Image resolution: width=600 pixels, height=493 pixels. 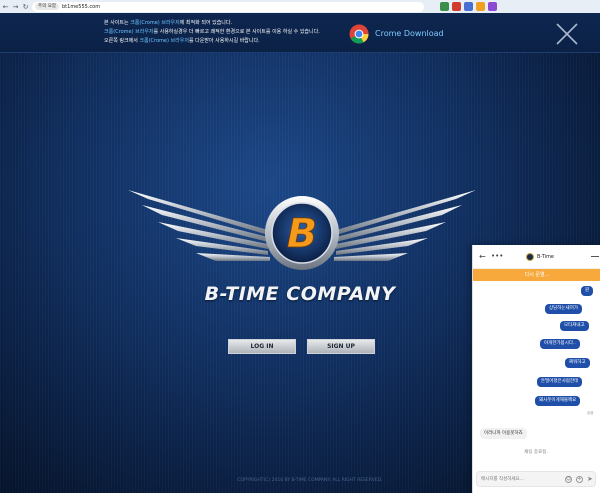 I want to click on chat-message-outgoing: 뭔, so click(x=587, y=291).